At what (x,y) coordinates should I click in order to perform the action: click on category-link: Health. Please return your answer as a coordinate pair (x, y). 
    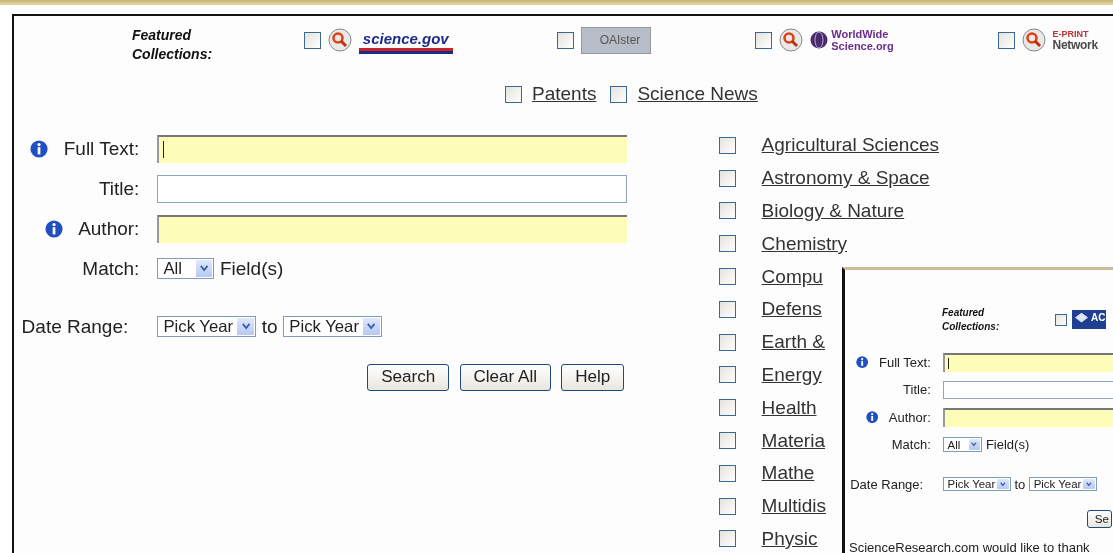
    Looking at the image, I should click on (789, 407).